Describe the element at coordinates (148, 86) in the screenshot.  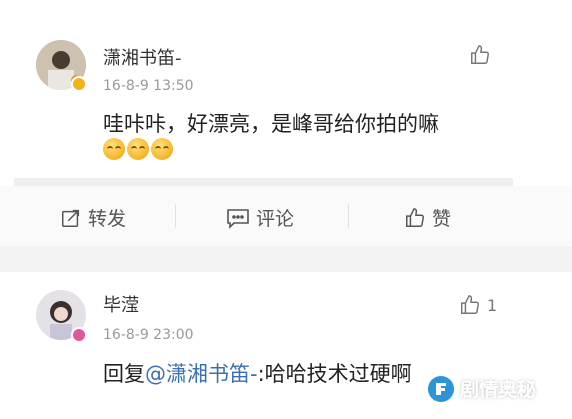
I see `timestamp: 16-8-9 13:50` at that location.